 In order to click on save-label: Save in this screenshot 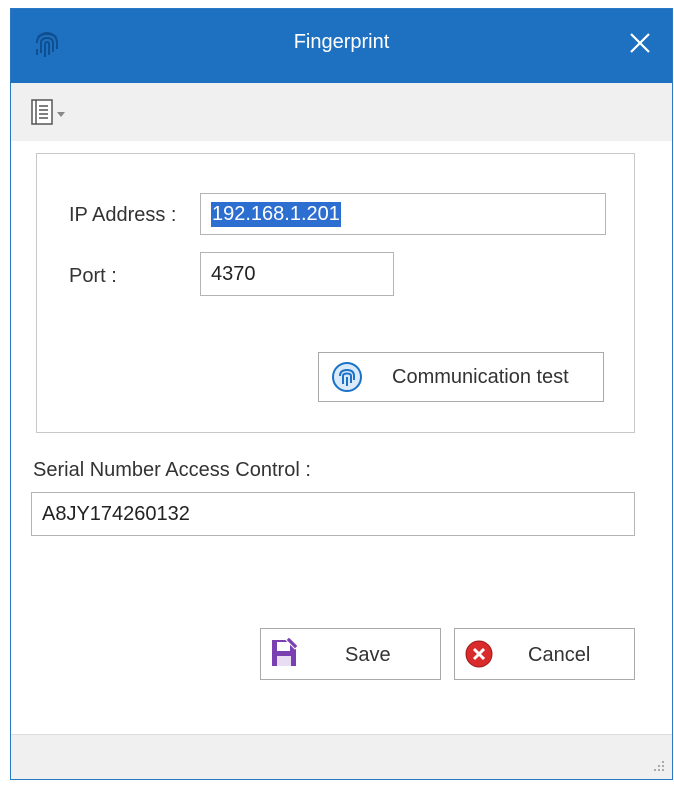, I will do `click(368, 655)`.